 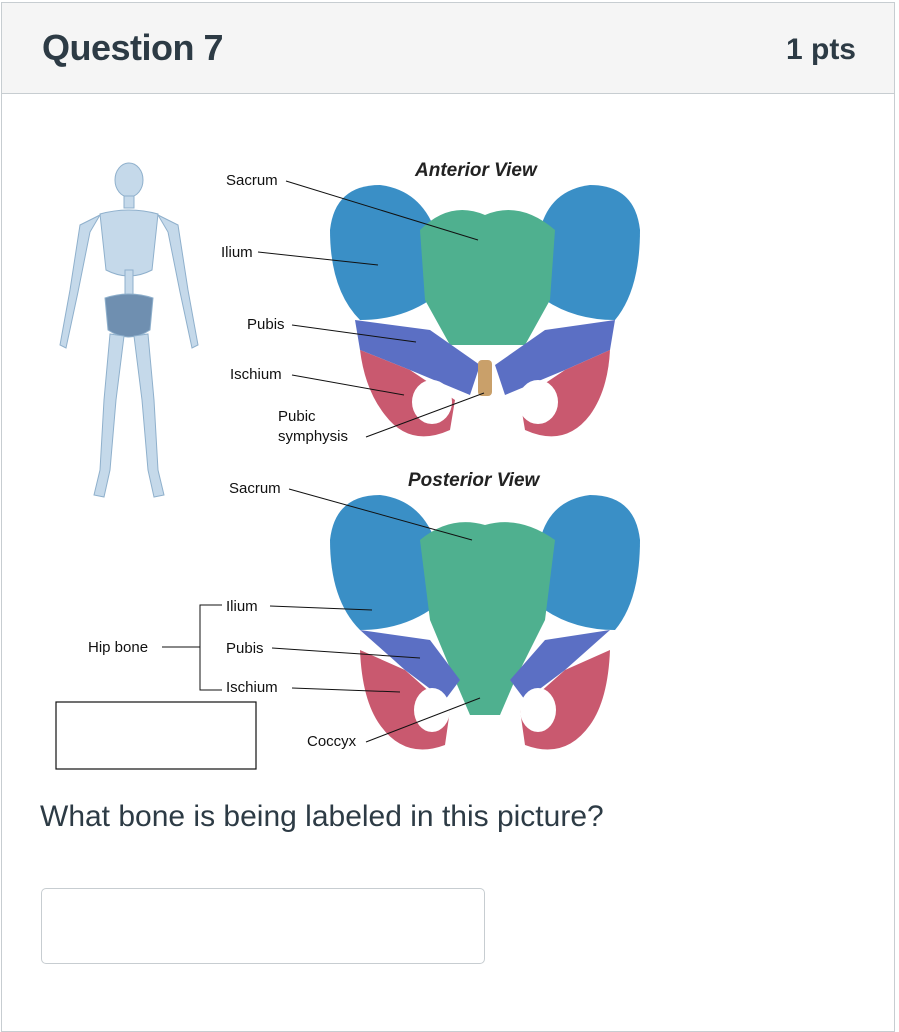 I want to click on label-posterior-ischium: Ischium, so click(x=252, y=687).